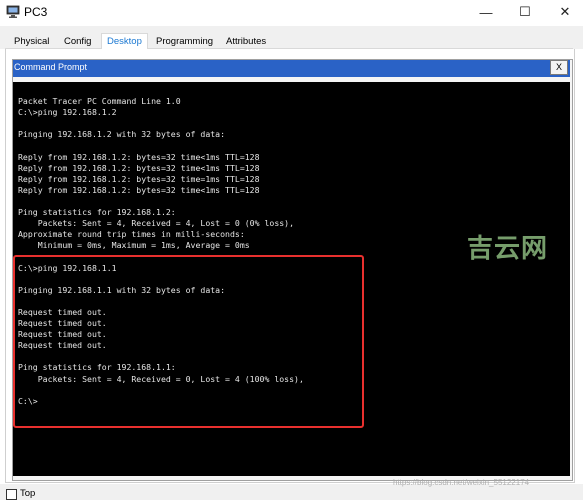 This screenshot has height=500, width=583. Describe the element at coordinates (28, 493) in the screenshot. I see `top-label: Top` at that location.